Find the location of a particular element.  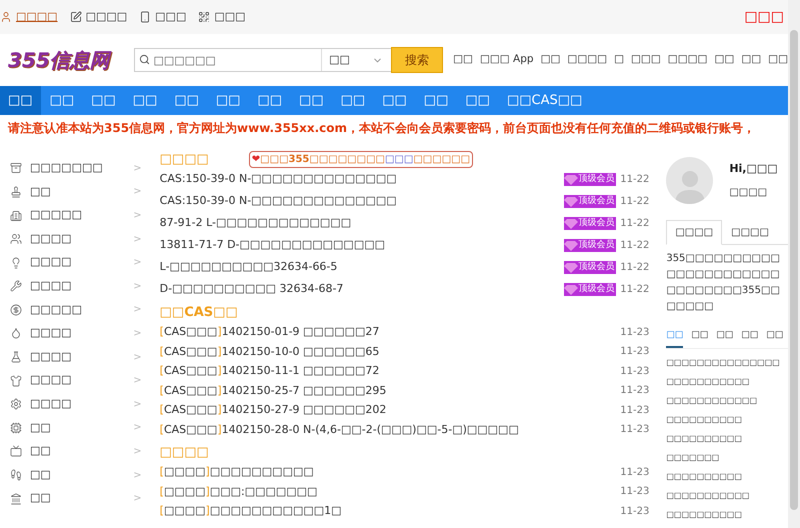

date-text: 11-23 is located at coordinates (635, 371).